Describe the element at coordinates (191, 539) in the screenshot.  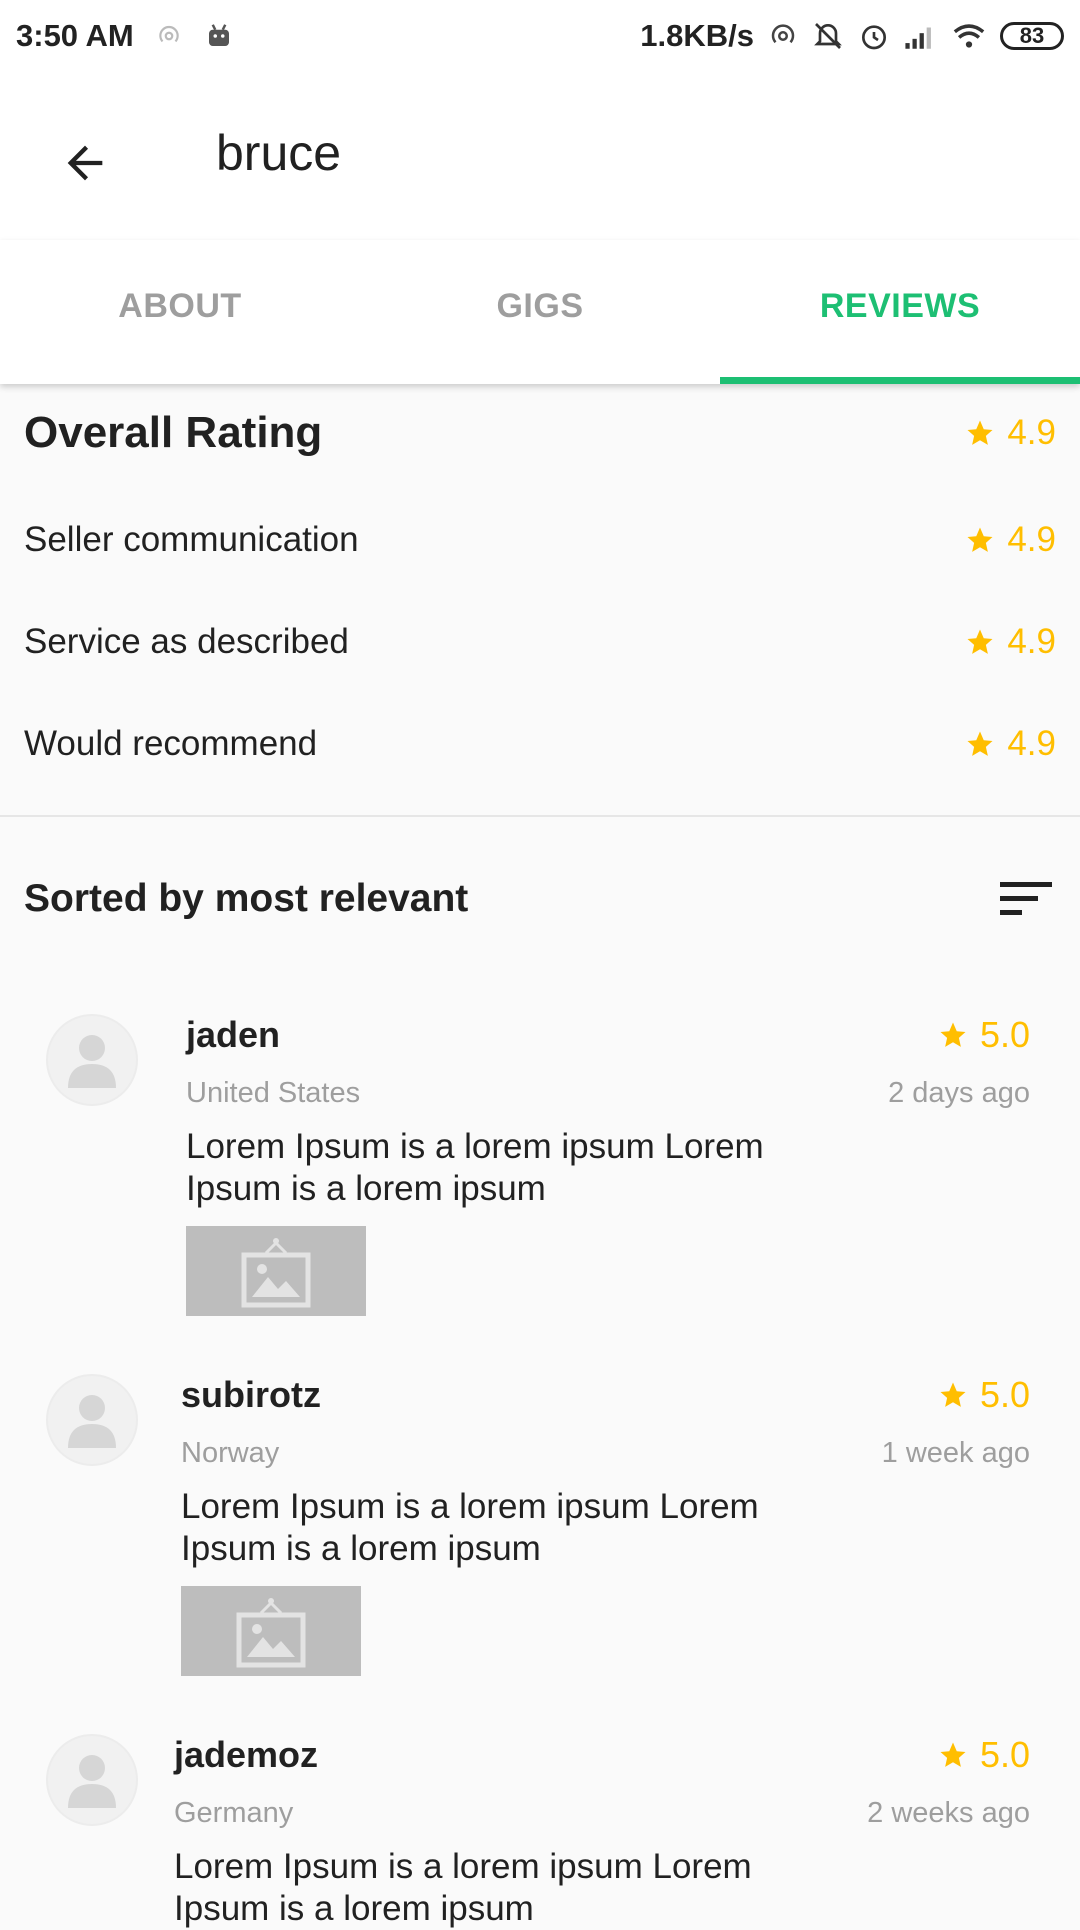
I see `rating-label: Seller communication` at that location.